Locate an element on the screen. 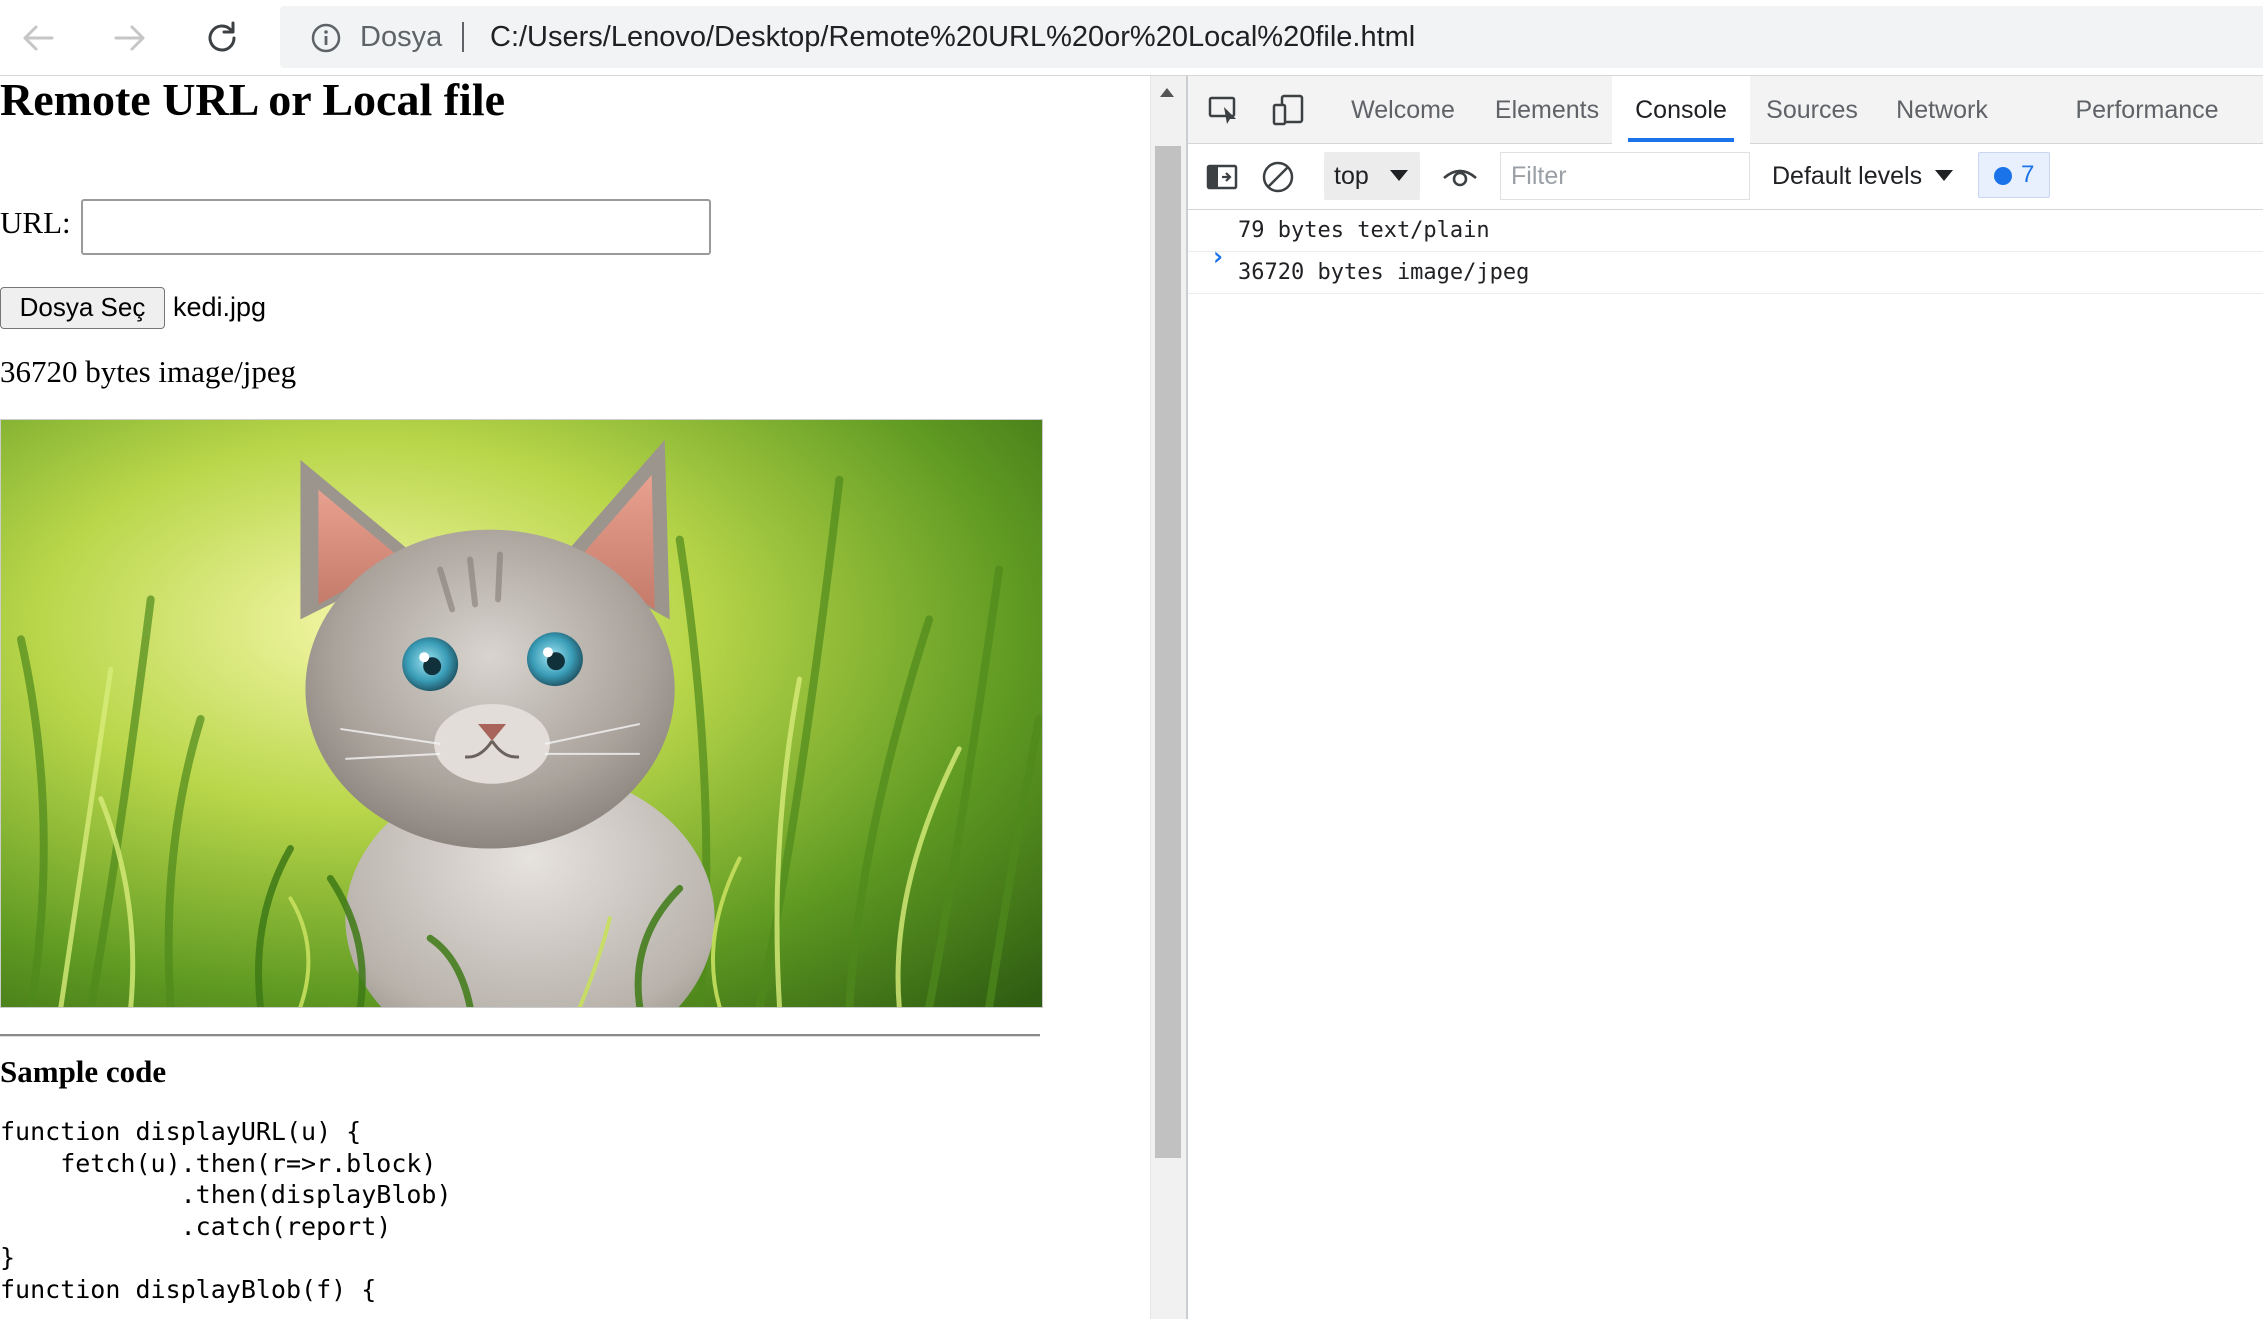 The image size is (2263, 1319). console-prompt-icon: › is located at coordinates (1218, 257).